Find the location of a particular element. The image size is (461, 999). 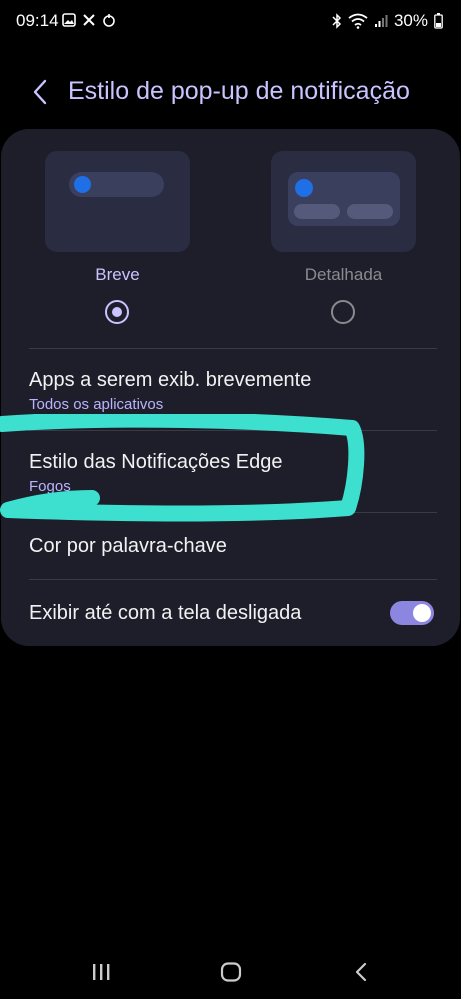

screen-off-toggle is located at coordinates (412, 613).